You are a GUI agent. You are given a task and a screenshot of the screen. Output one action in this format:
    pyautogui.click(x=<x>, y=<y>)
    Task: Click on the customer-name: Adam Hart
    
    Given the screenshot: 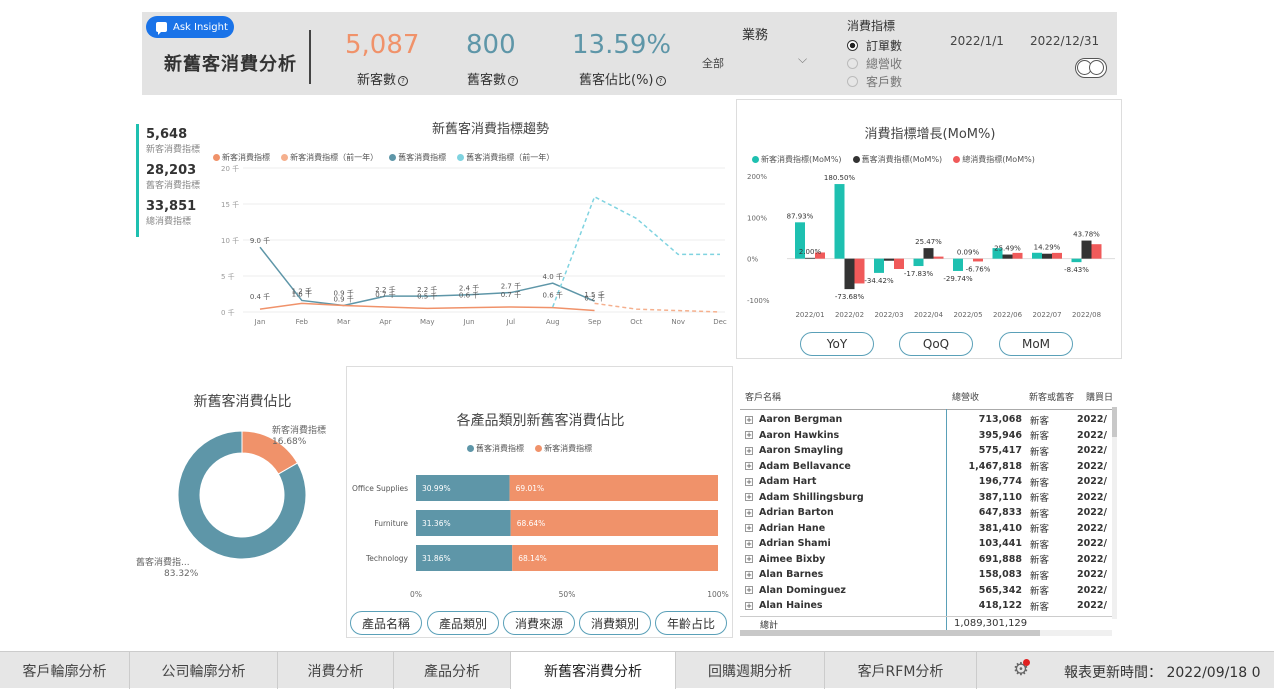 What is the action you would take?
    pyautogui.click(x=787, y=481)
    